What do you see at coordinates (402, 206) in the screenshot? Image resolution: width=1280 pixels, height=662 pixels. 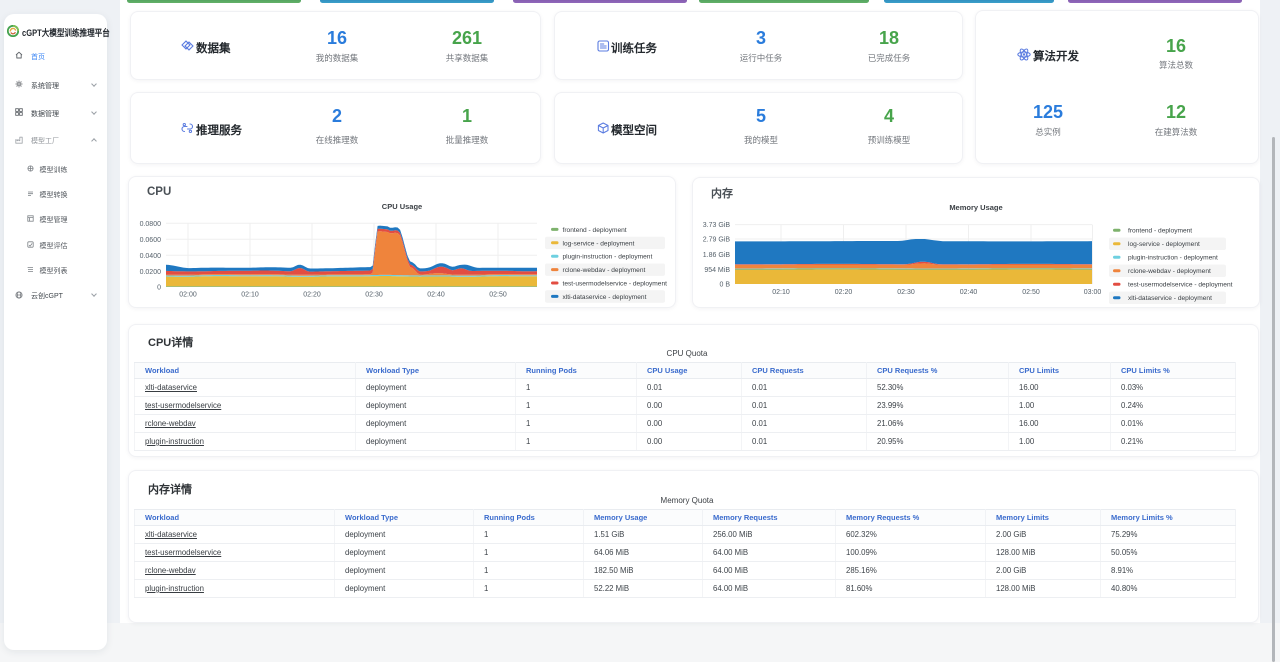 I see `svg-text: CPU Usage` at bounding box center [402, 206].